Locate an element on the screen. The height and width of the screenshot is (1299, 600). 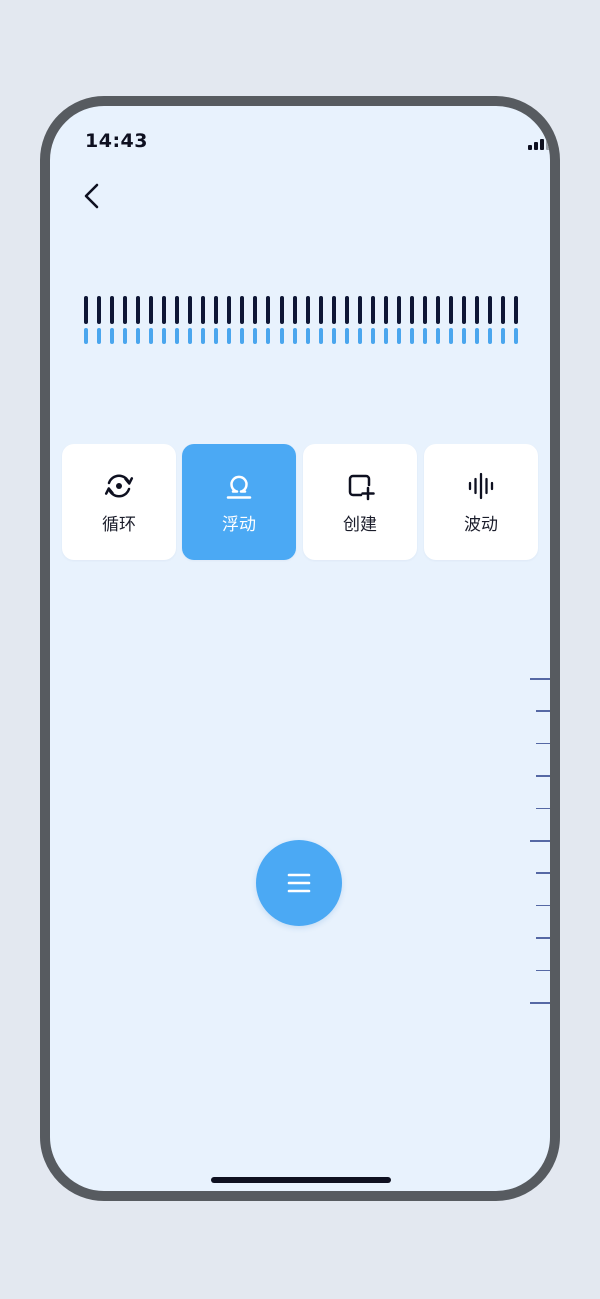
mode-label: 创建 is located at coordinates (360, 525).